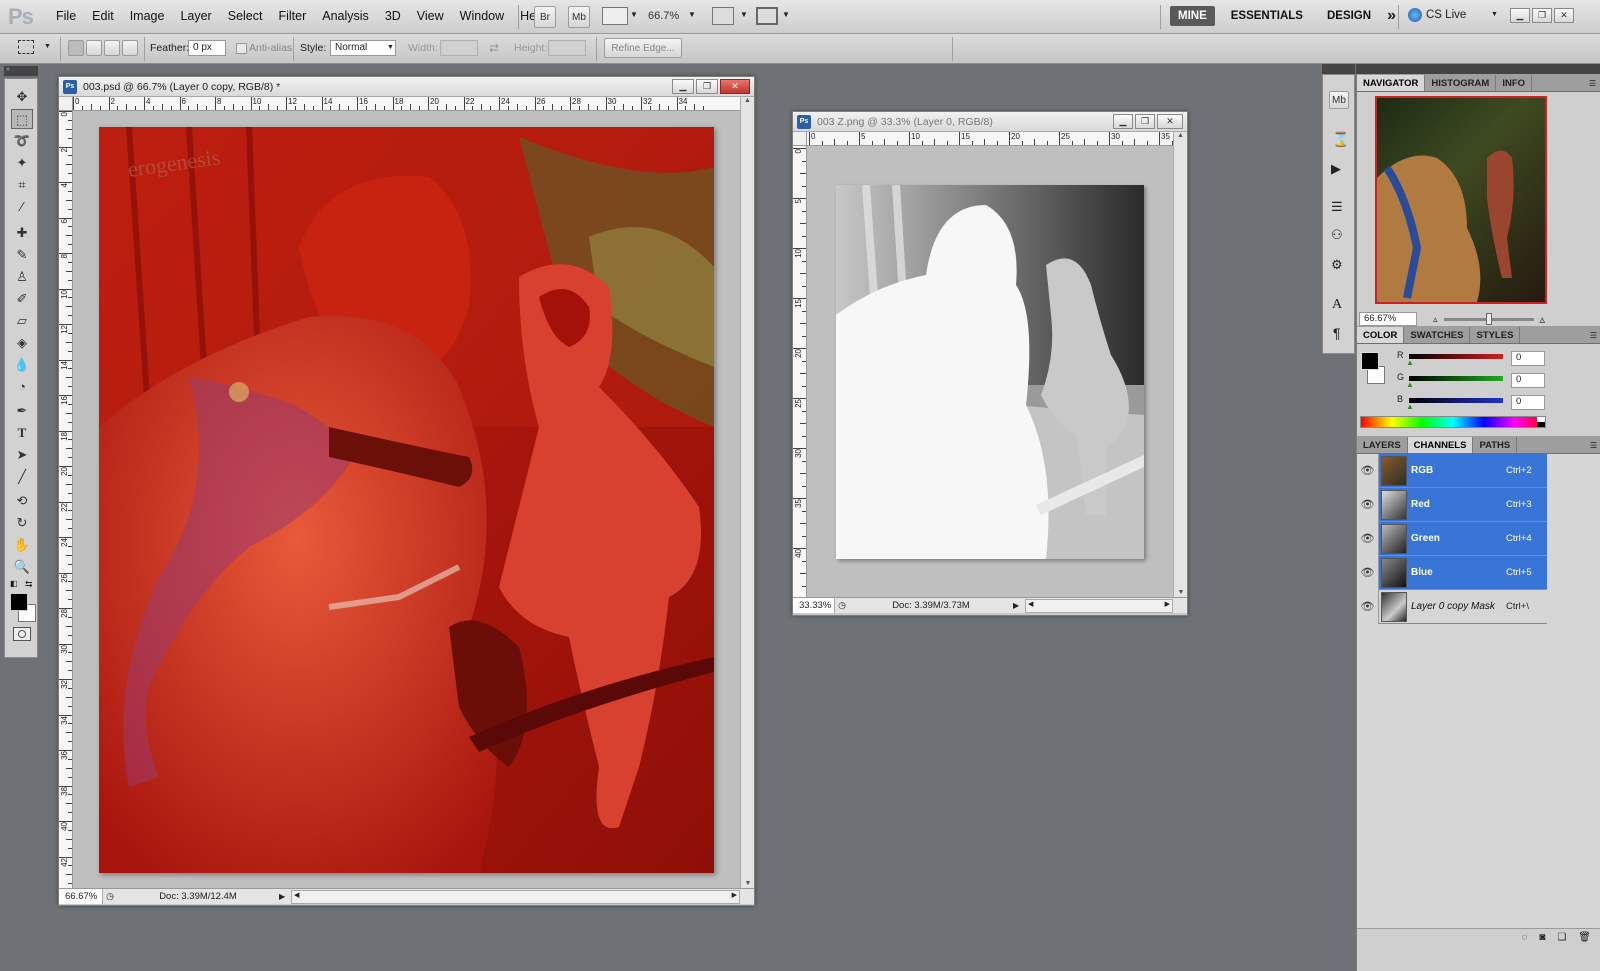 The width and height of the screenshot is (1600, 971). What do you see at coordinates (1267, 16) in the screenshot?
I see `workspace-essentials: ESSENTIALS` at bounding box center [1267, 16].